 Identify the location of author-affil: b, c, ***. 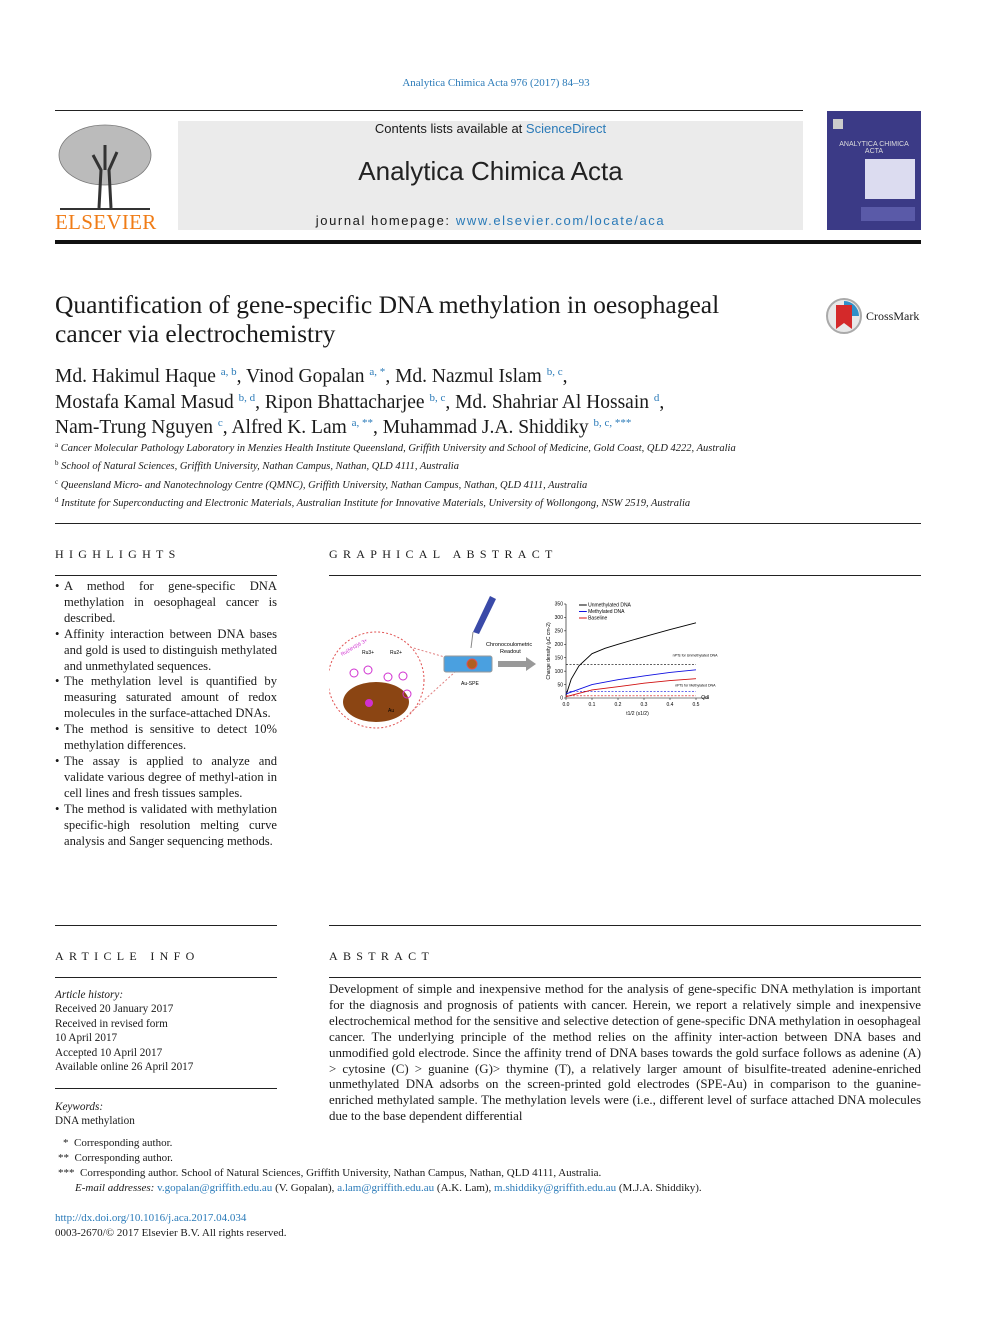
(613, 423).